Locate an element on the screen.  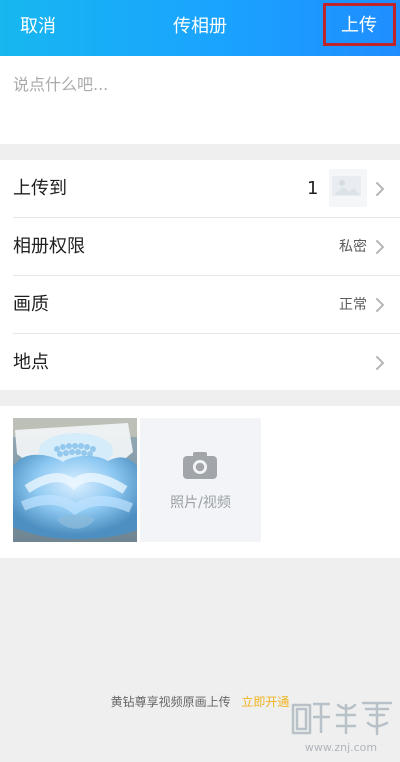
open-vip-link: 立即开通 is located at coordinates (265, 702).